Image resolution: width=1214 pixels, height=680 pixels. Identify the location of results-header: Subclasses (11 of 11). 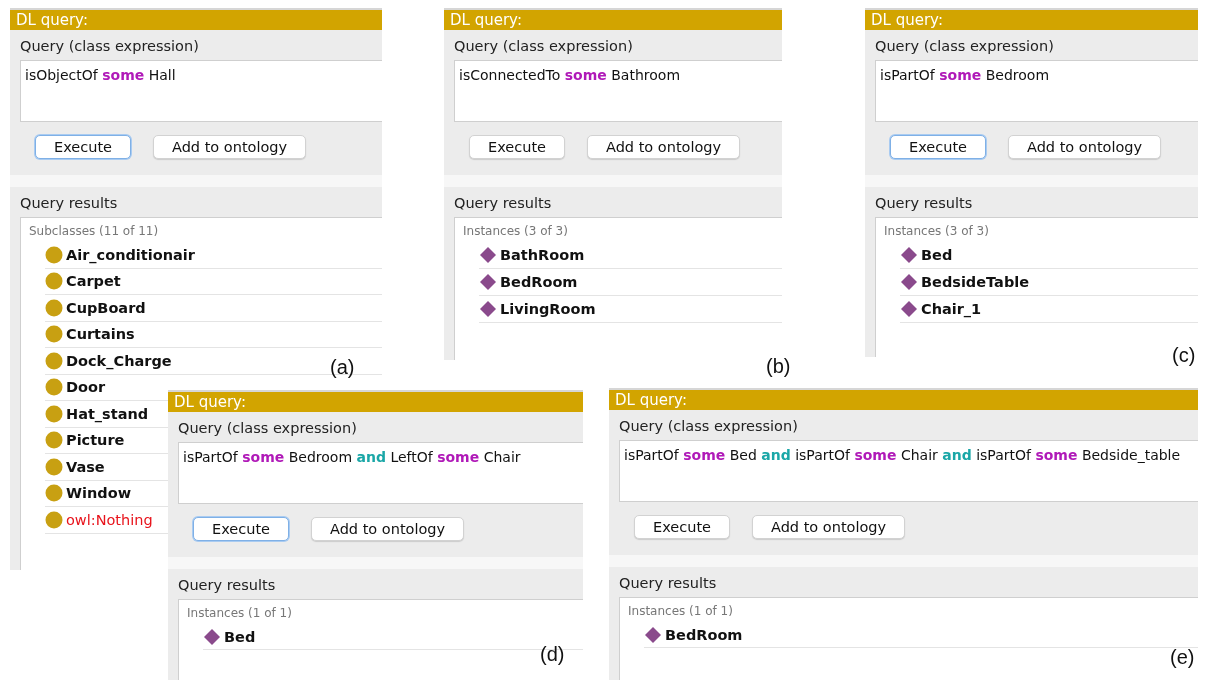
(94, 232).